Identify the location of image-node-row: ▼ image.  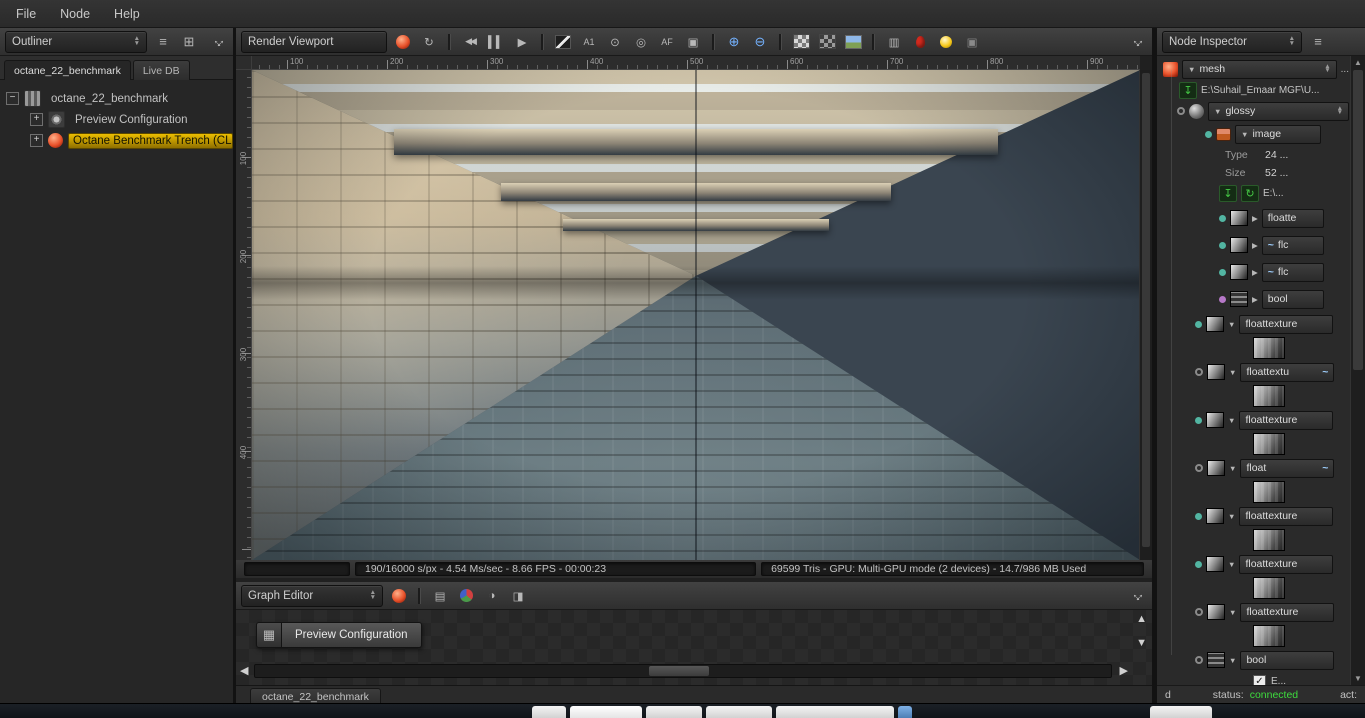
(1253, 134).